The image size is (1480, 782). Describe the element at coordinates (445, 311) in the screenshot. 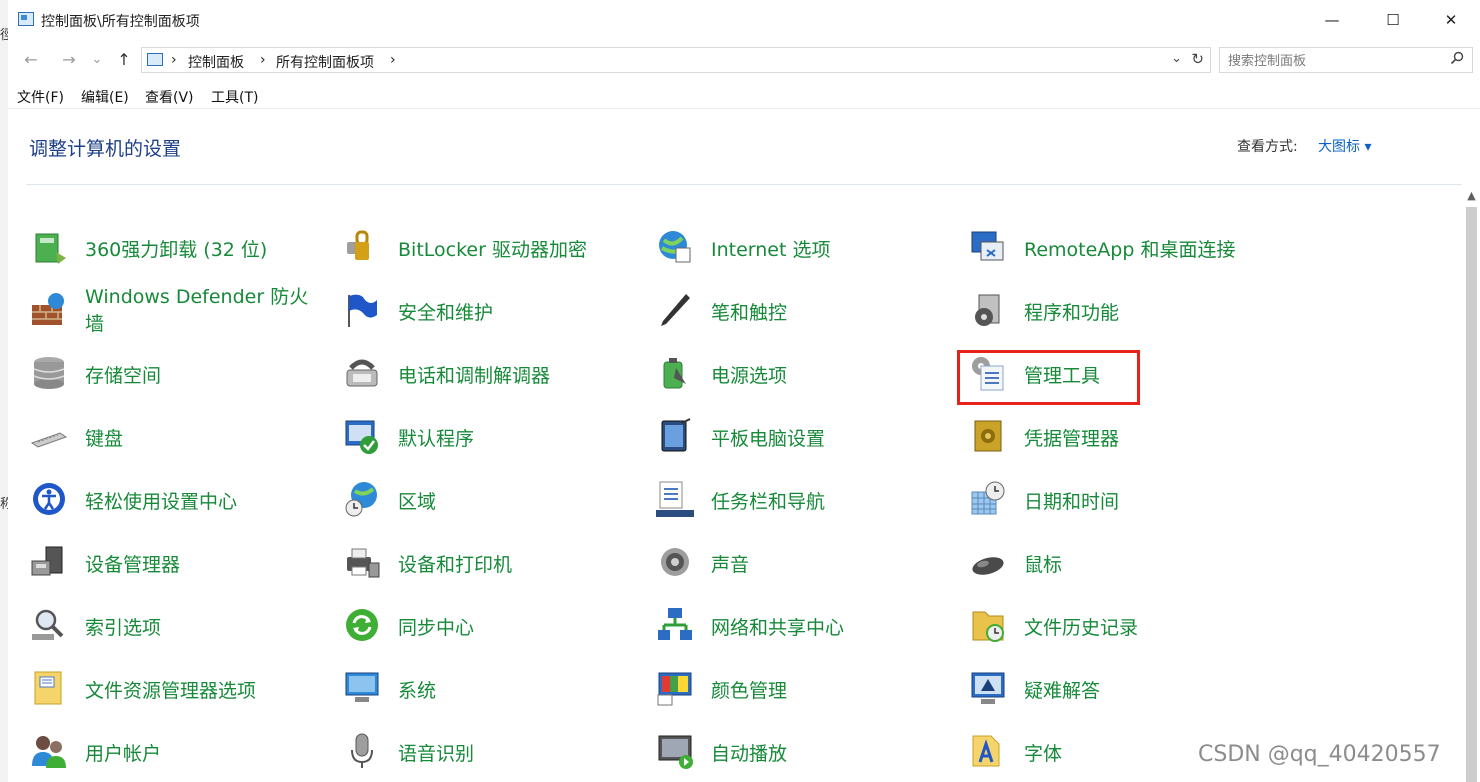

I see `control-panel-item-label: 安全和维护` at that location.